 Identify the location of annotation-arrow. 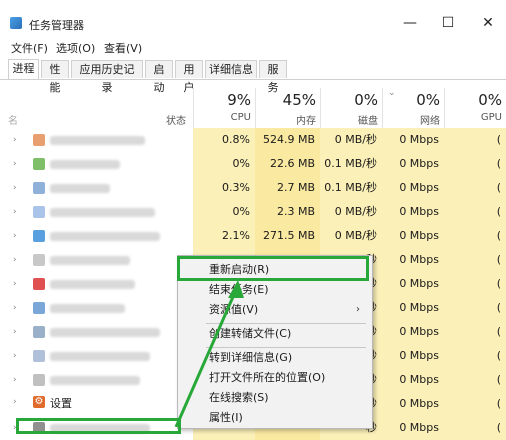
(209, 353).